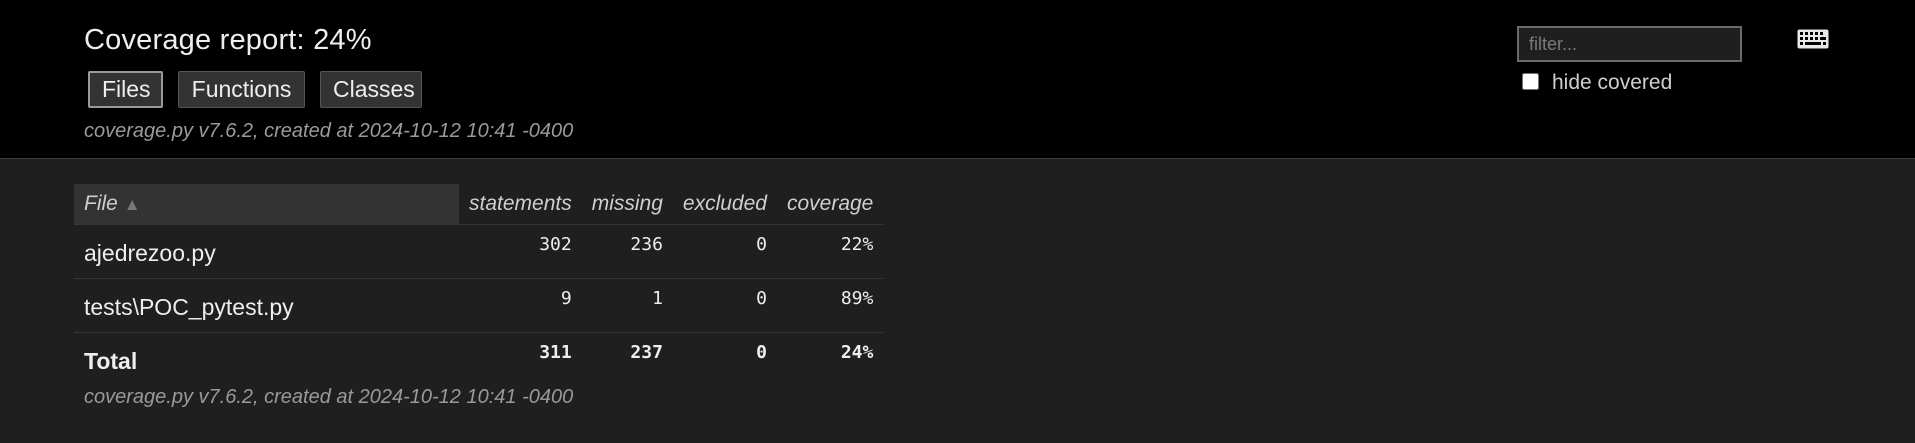 This screenshot has width=1915, height=443. What do you see at coordinates (125, 89) in the screenshot?
I see `tab-files: Files` at bounding box center [125, 89].